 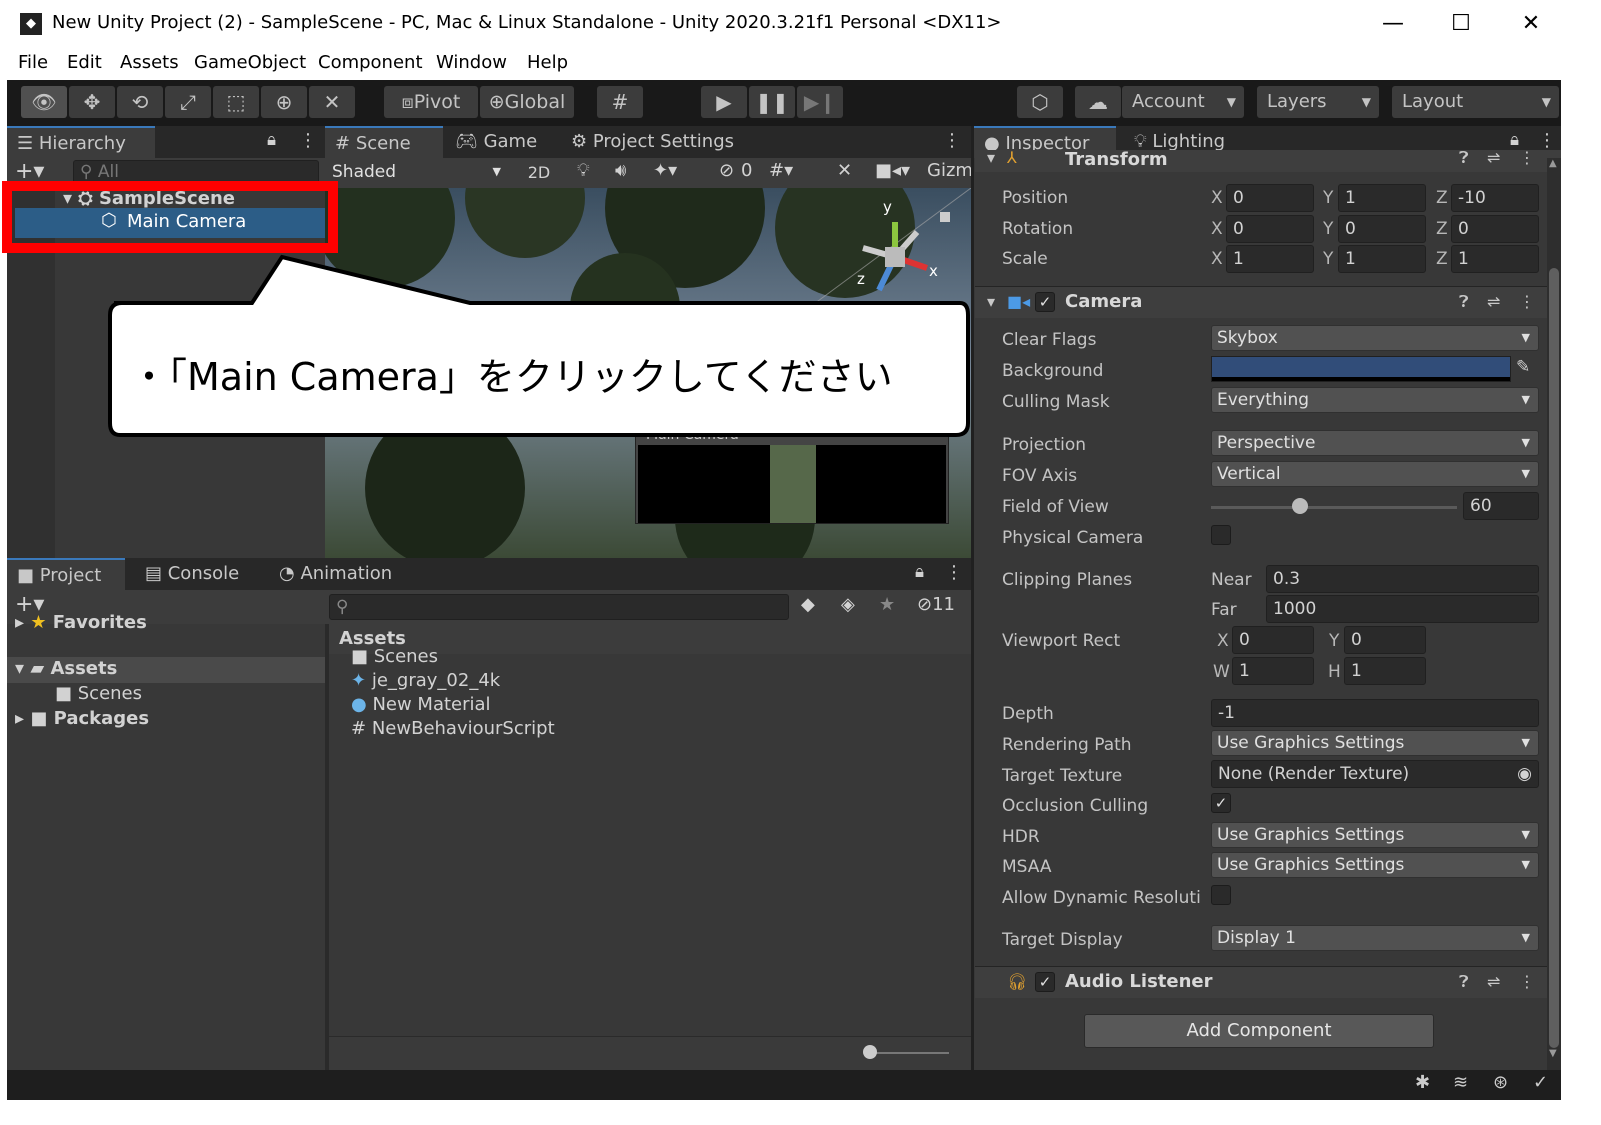 I want to click on projection-dropdown: Perspective ▼, so click(x=1375, y=443).